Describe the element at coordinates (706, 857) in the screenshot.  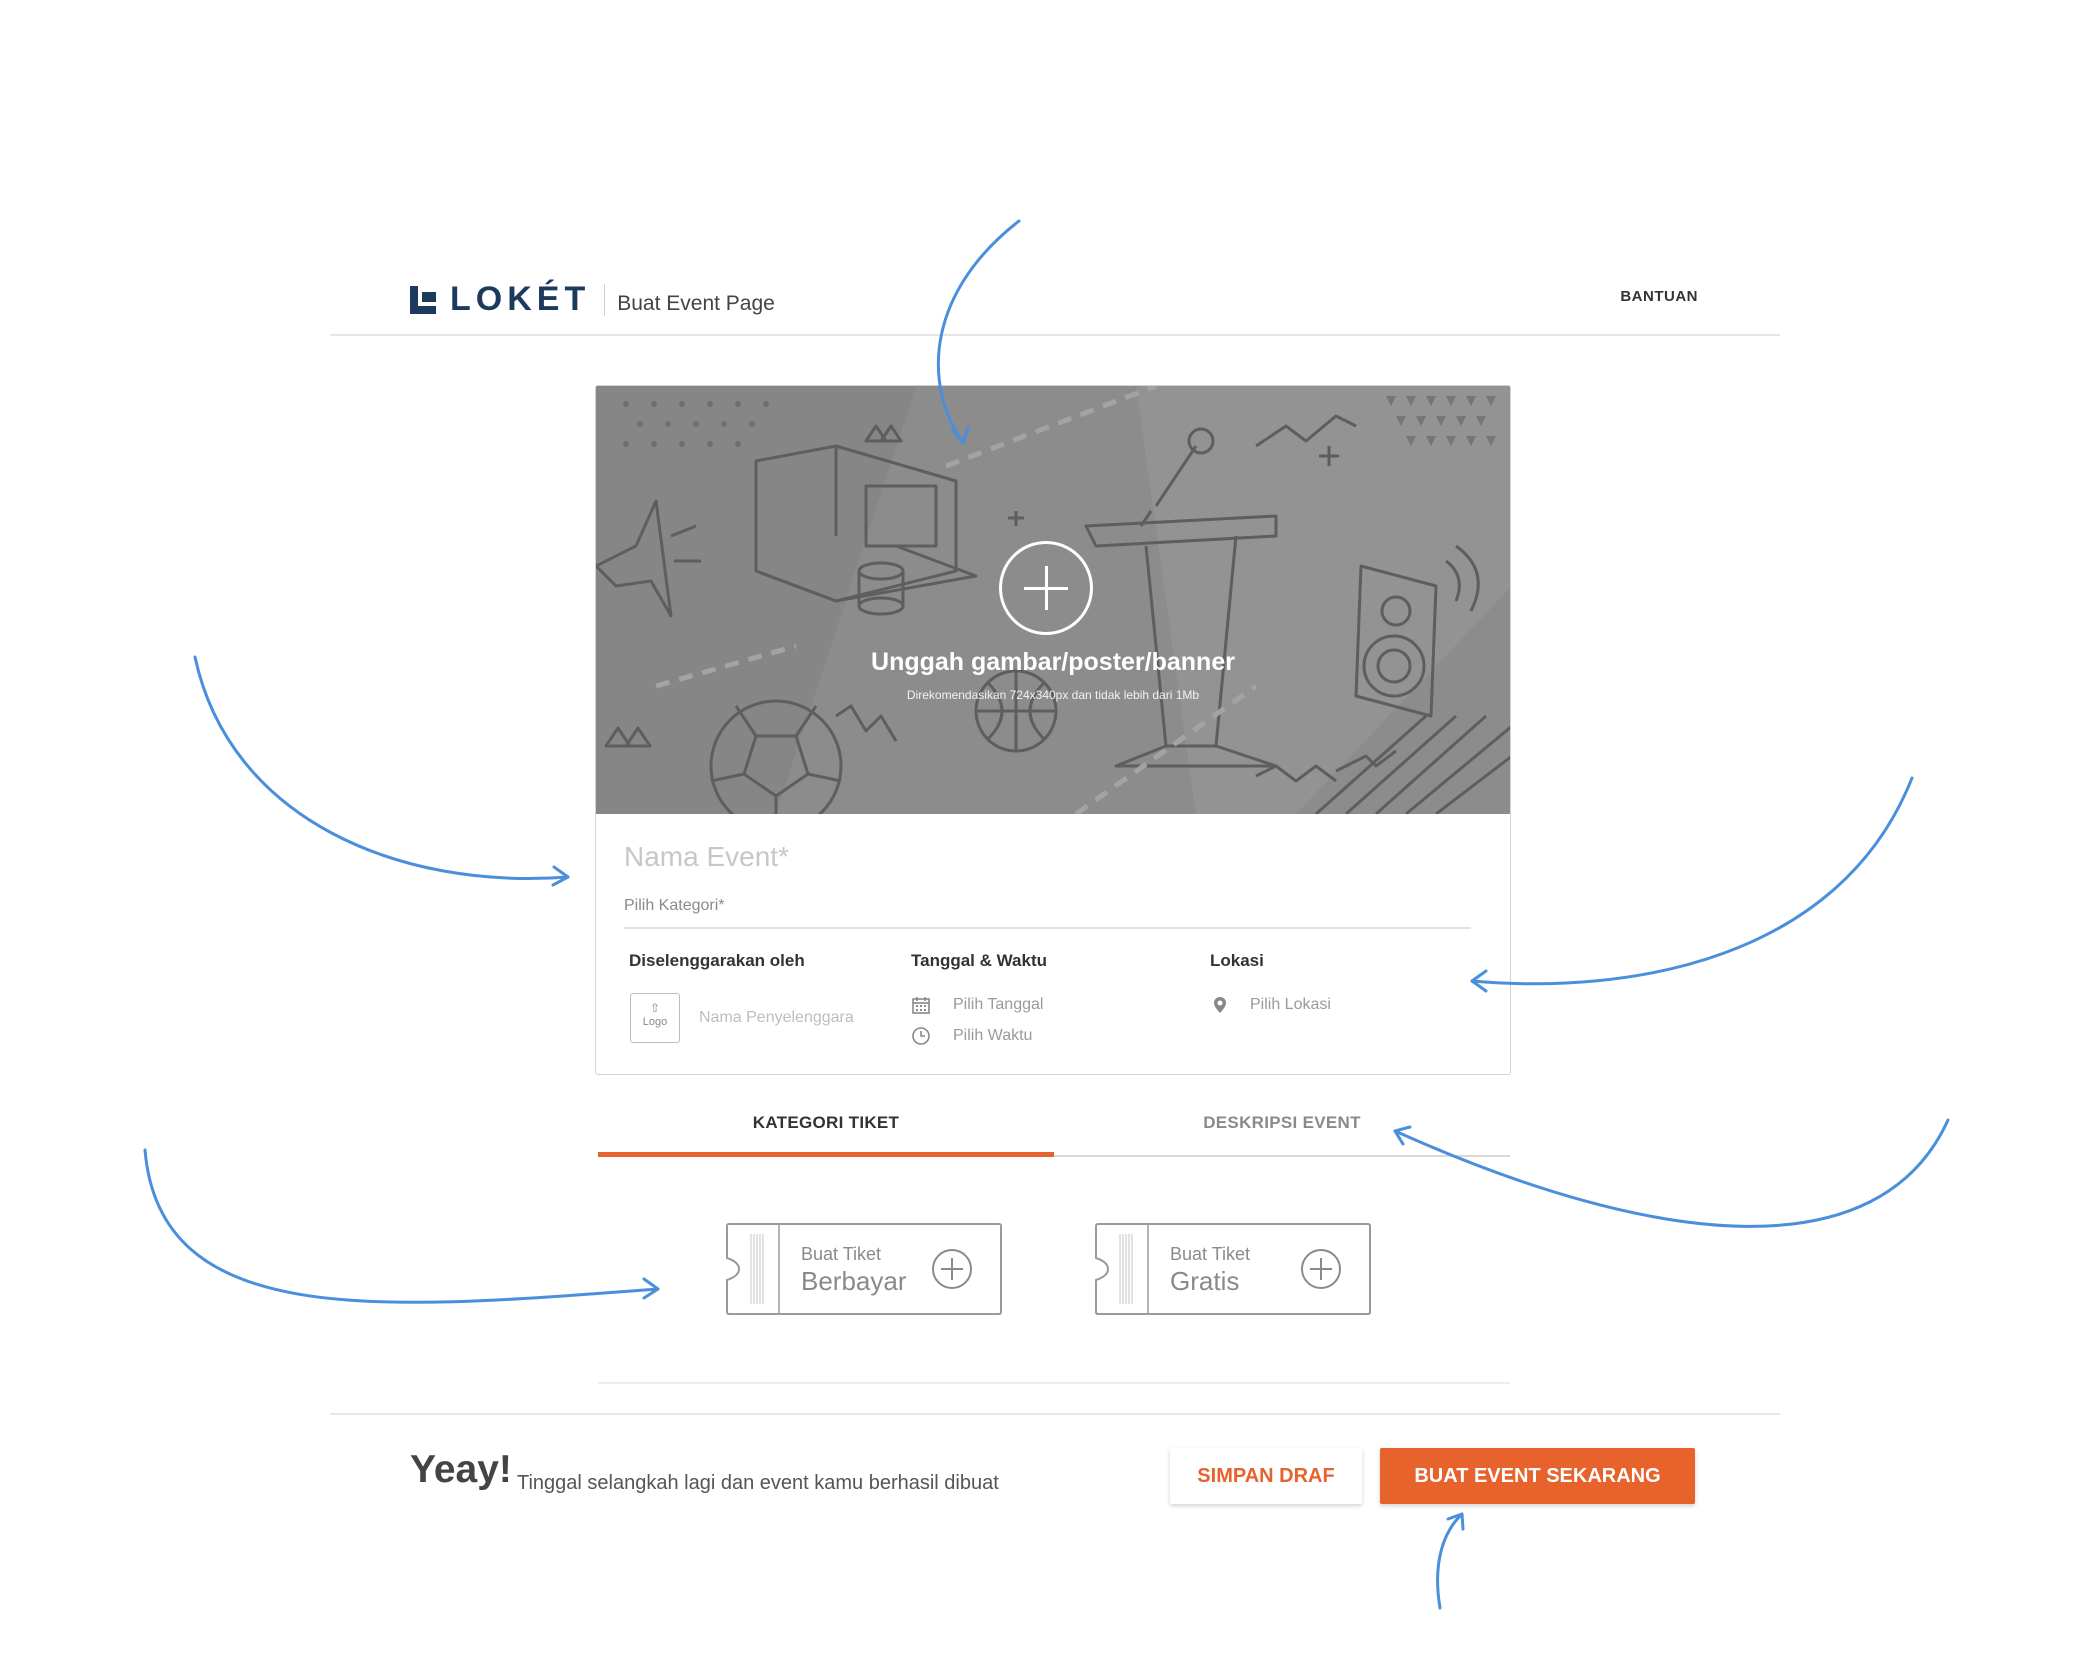
I see `event-name-input: Nama Event*` at that location.